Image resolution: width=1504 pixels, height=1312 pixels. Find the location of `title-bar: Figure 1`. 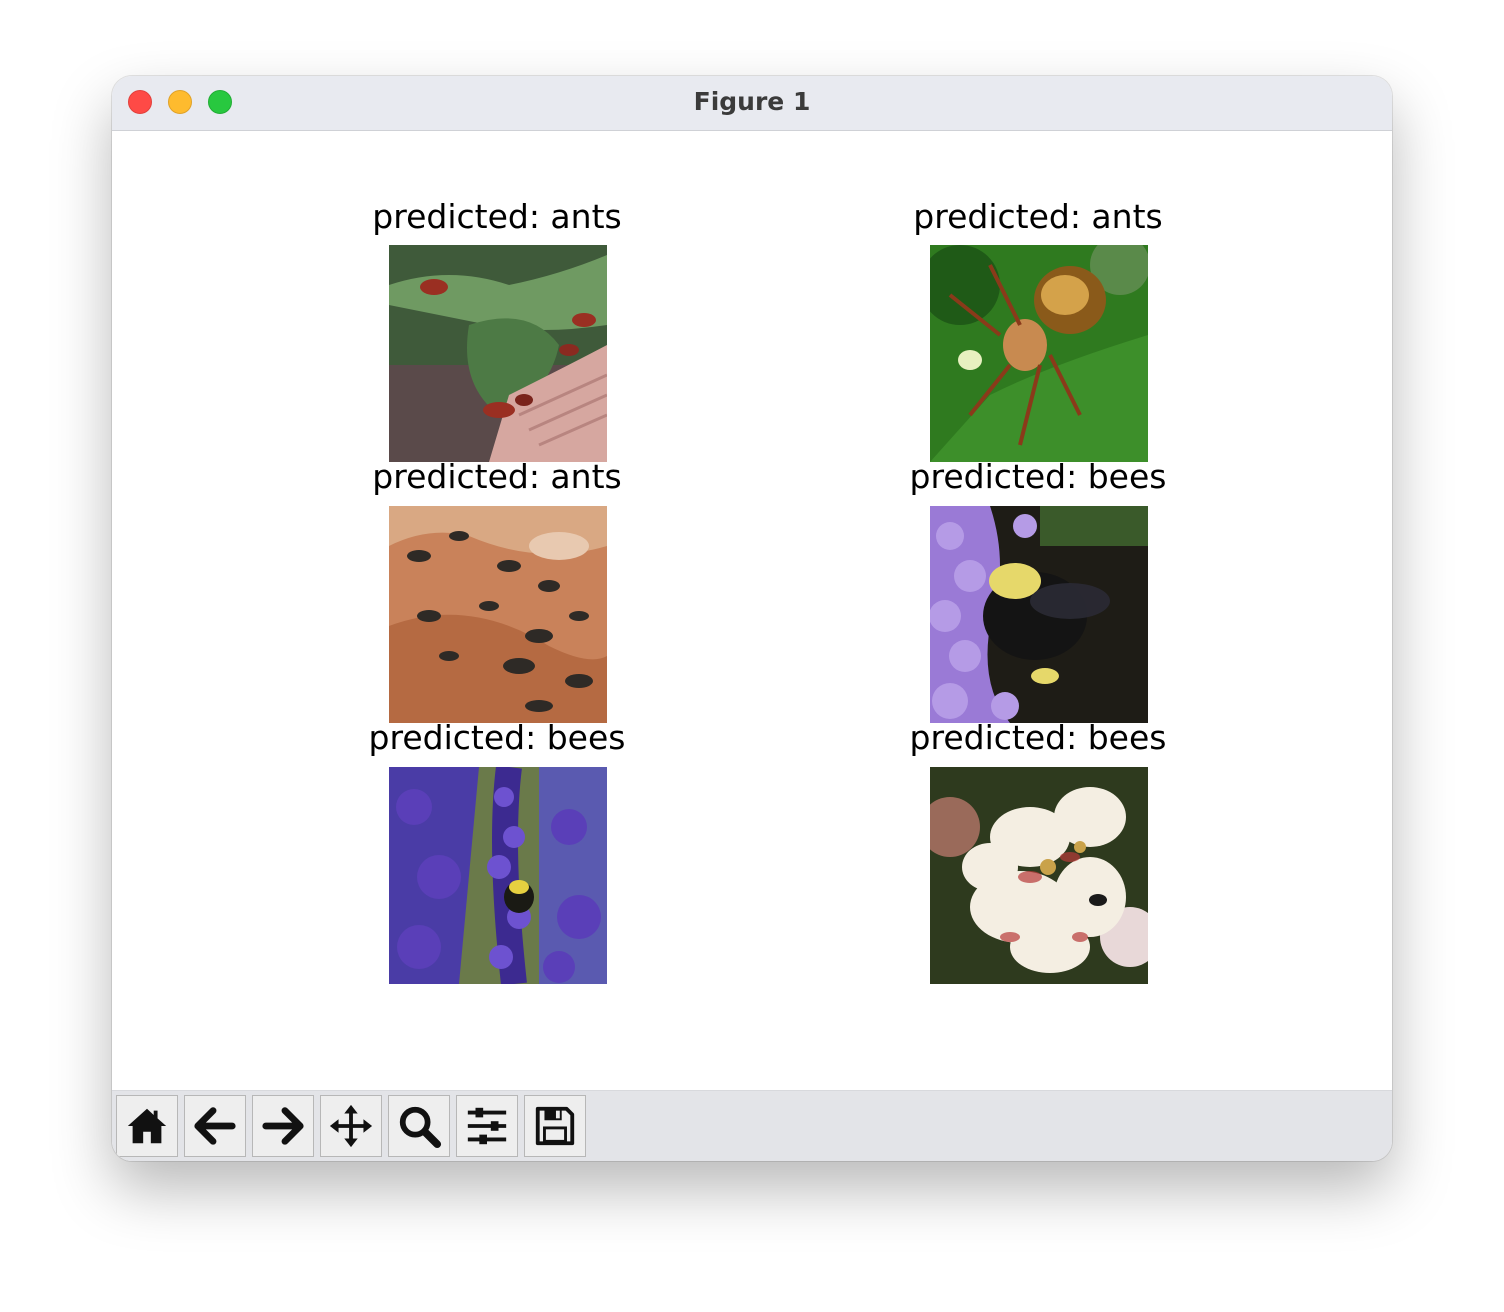

title-bar: Figure 1 is located at coordinates (752, 103).